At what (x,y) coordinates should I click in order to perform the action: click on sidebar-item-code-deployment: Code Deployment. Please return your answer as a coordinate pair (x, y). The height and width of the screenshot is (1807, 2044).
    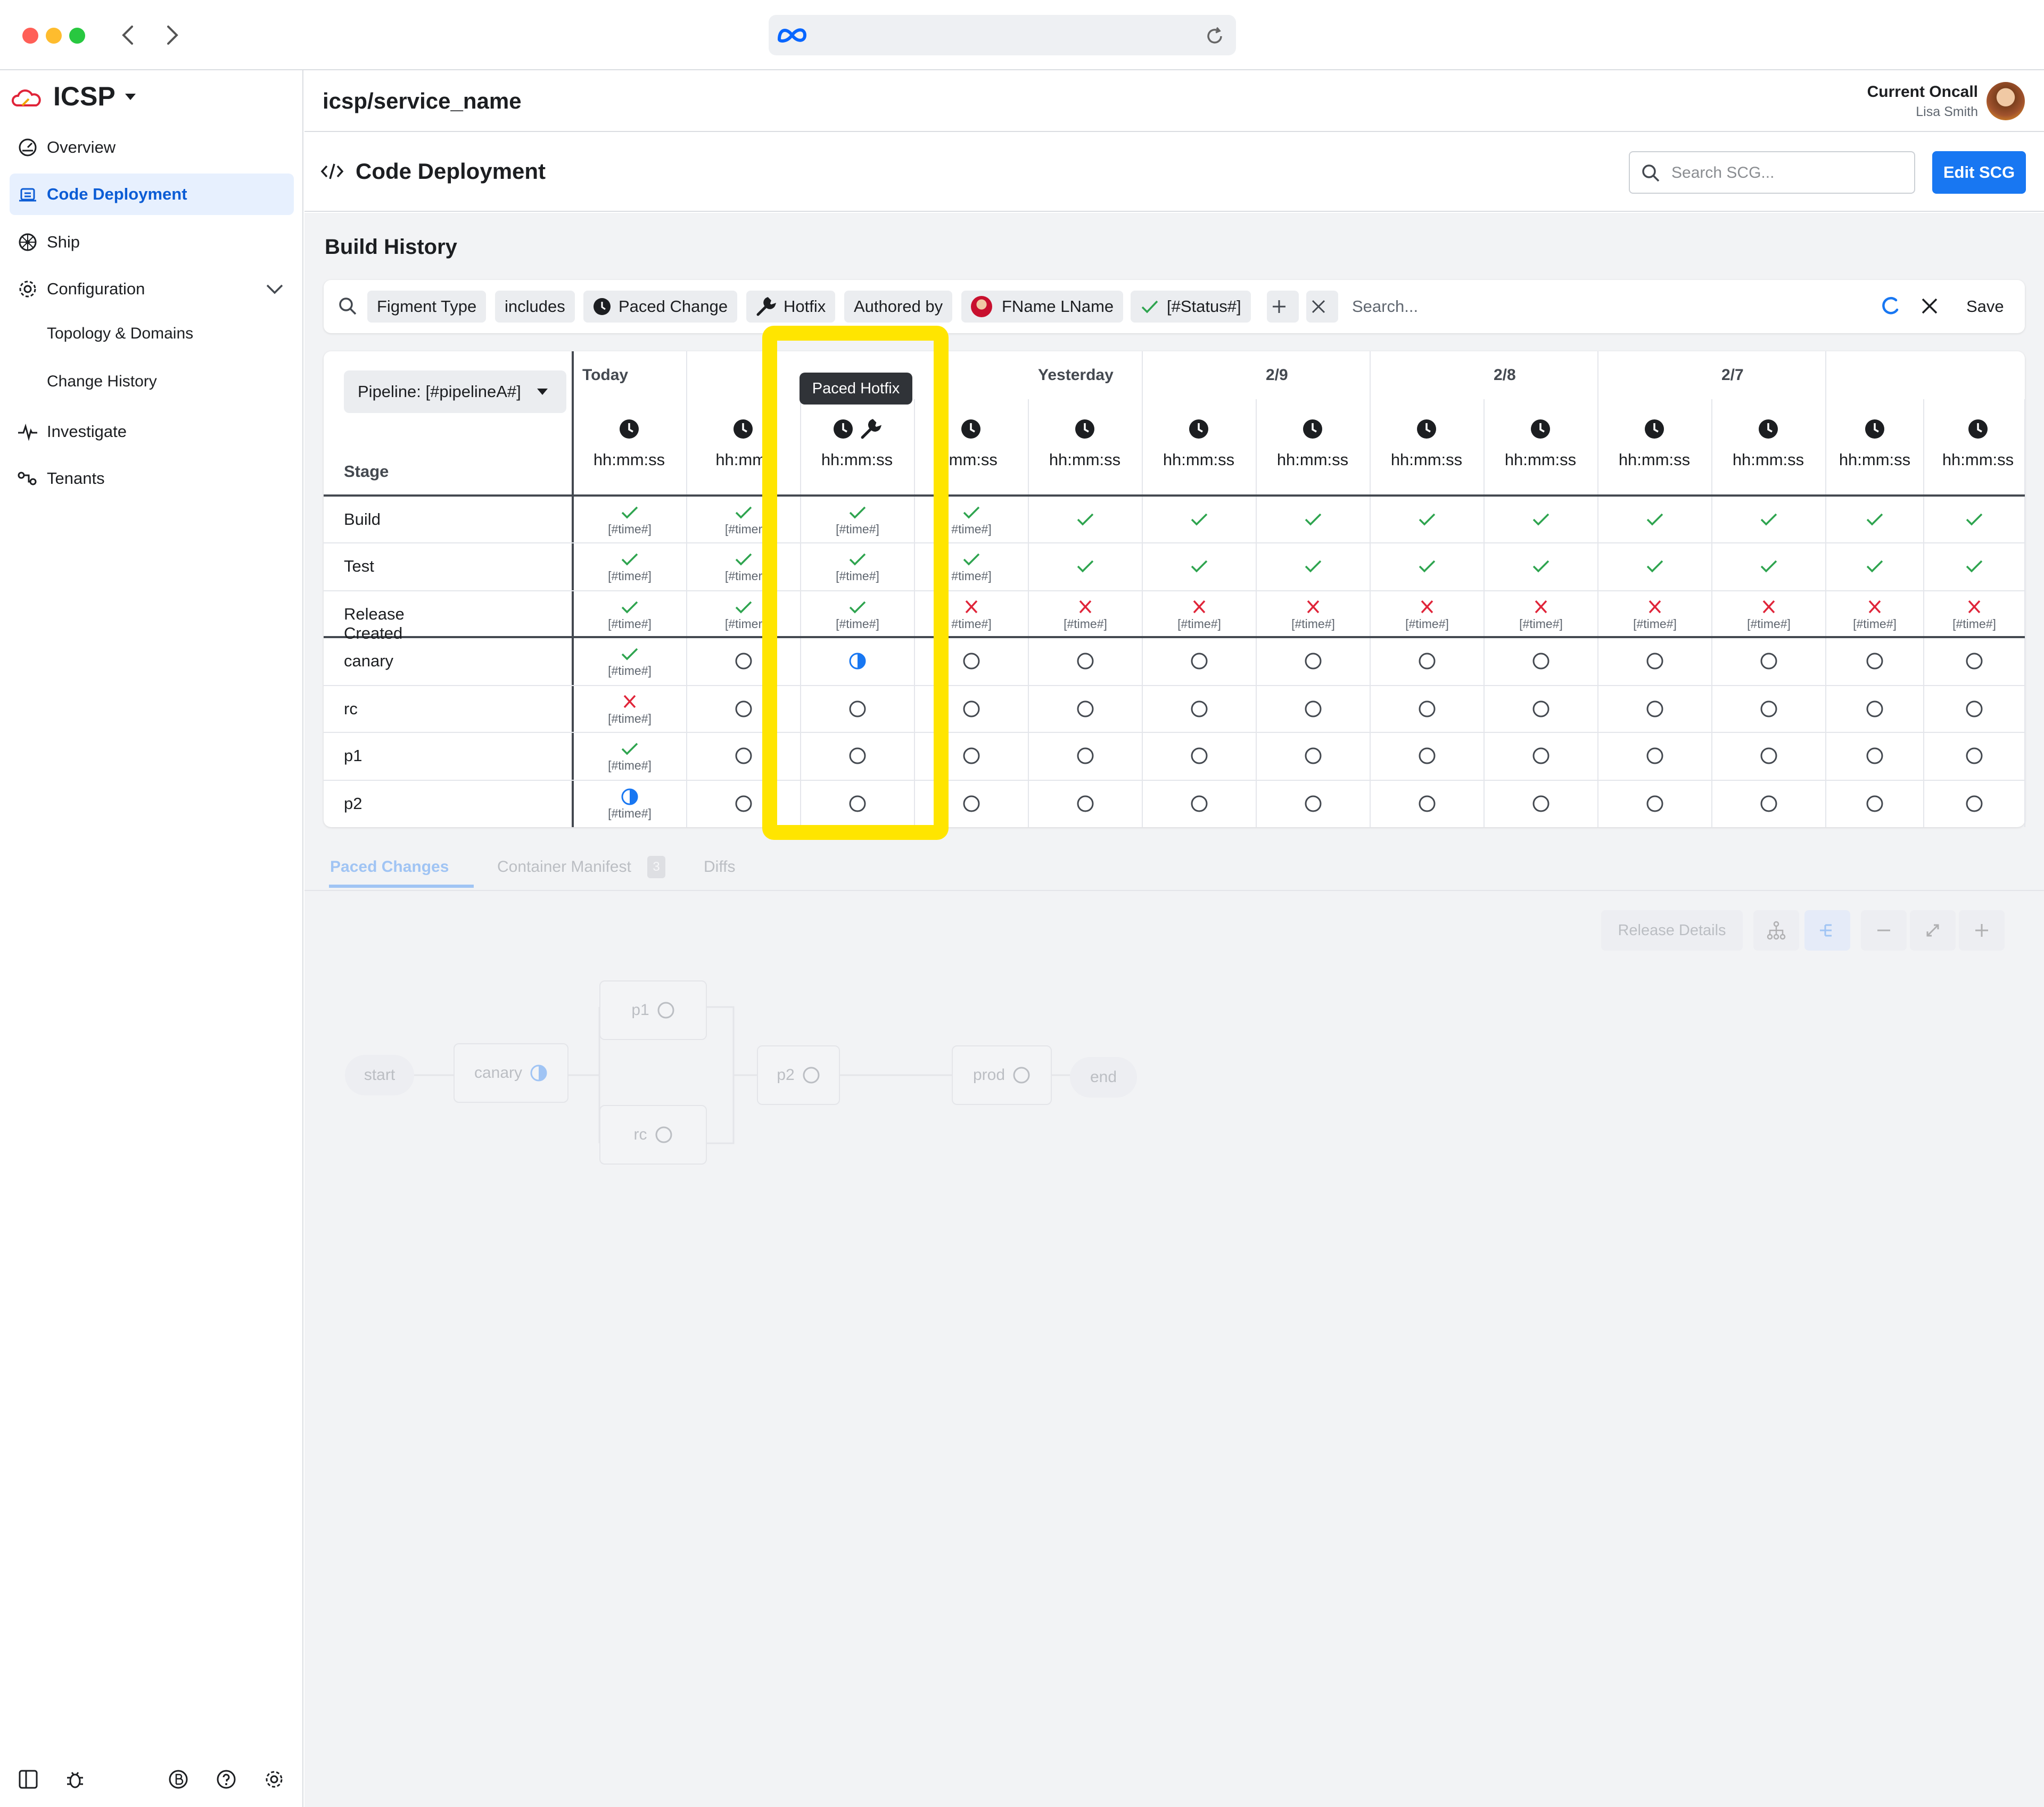
    Looking at the image, I should click on (152, 194).